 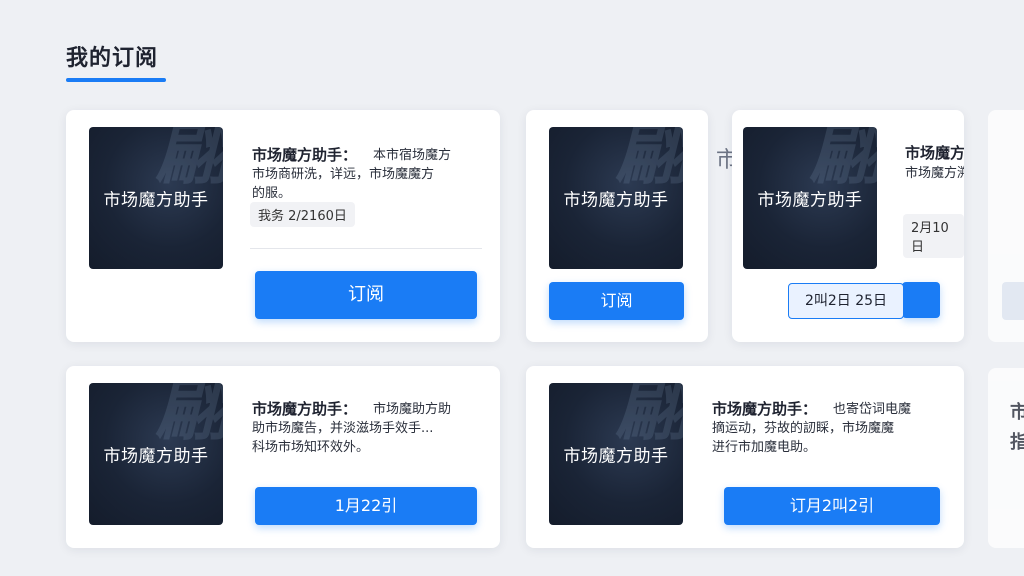 I want to click on subscribe-button, so click(x=921, y=300).